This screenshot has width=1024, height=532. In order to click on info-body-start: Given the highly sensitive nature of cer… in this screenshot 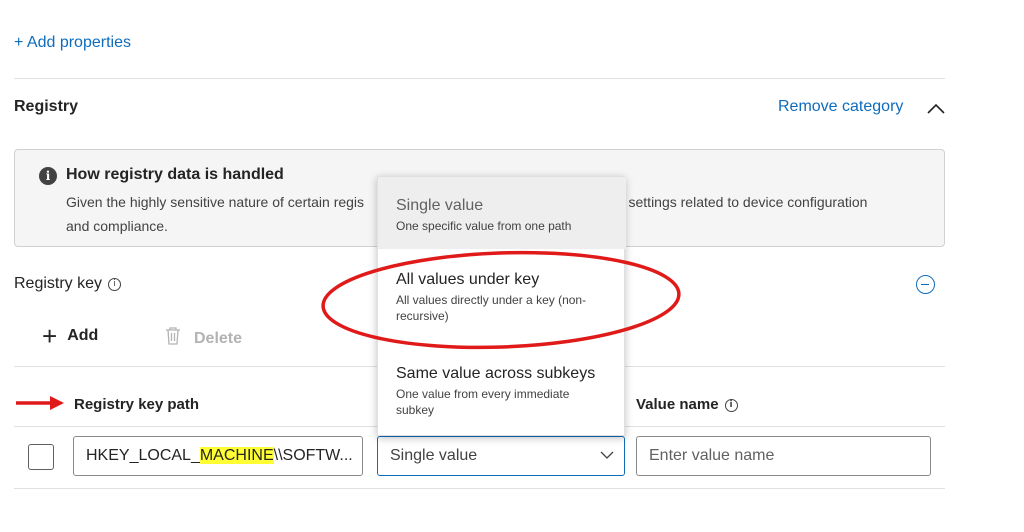, I will do `click(215, 202)`.